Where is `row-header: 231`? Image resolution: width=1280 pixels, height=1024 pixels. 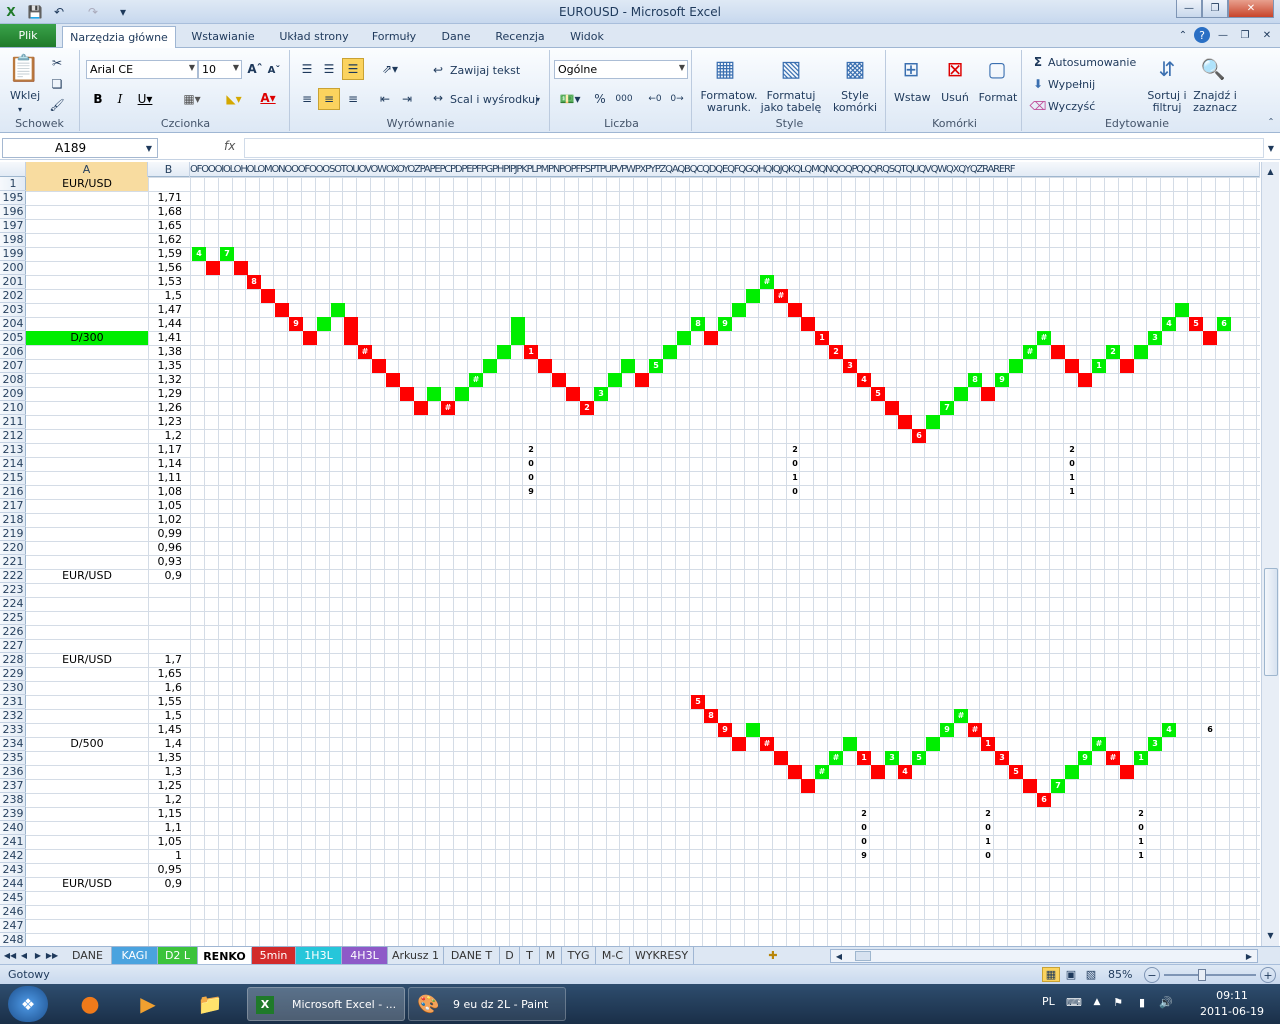 row-header: 231 is located at coordinates (13, 702).